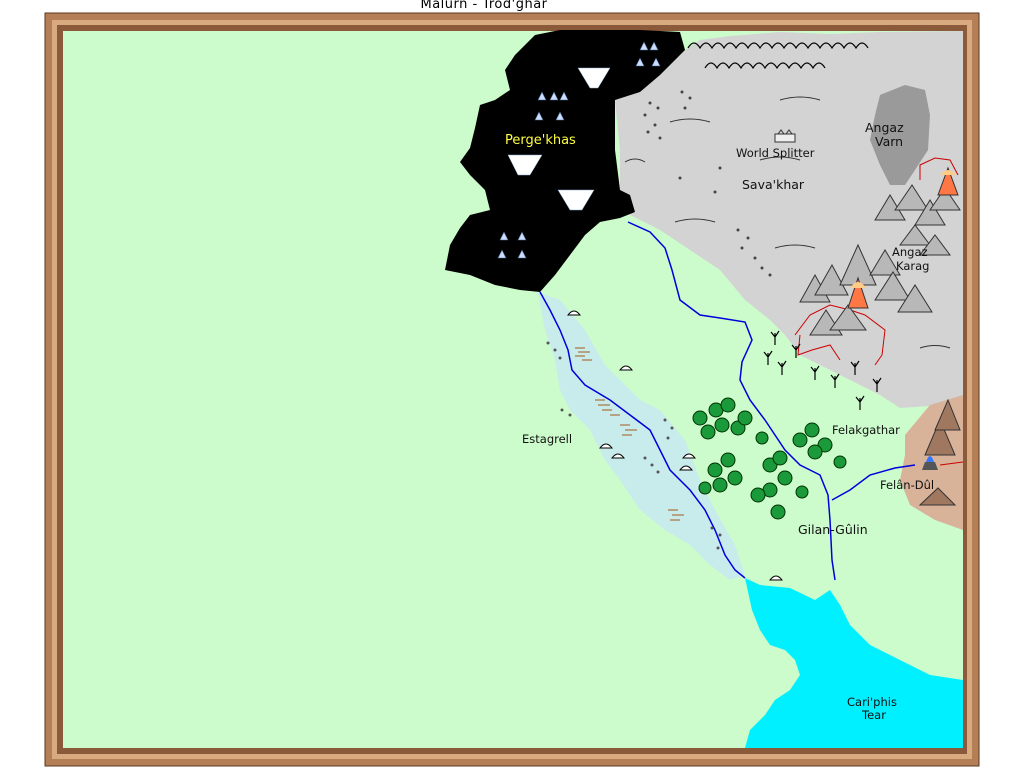  Describe the element at coordinates (833, 529) in the screenshot. I see `label-gilan-gulin: Gilan-Gûlin` at that location.